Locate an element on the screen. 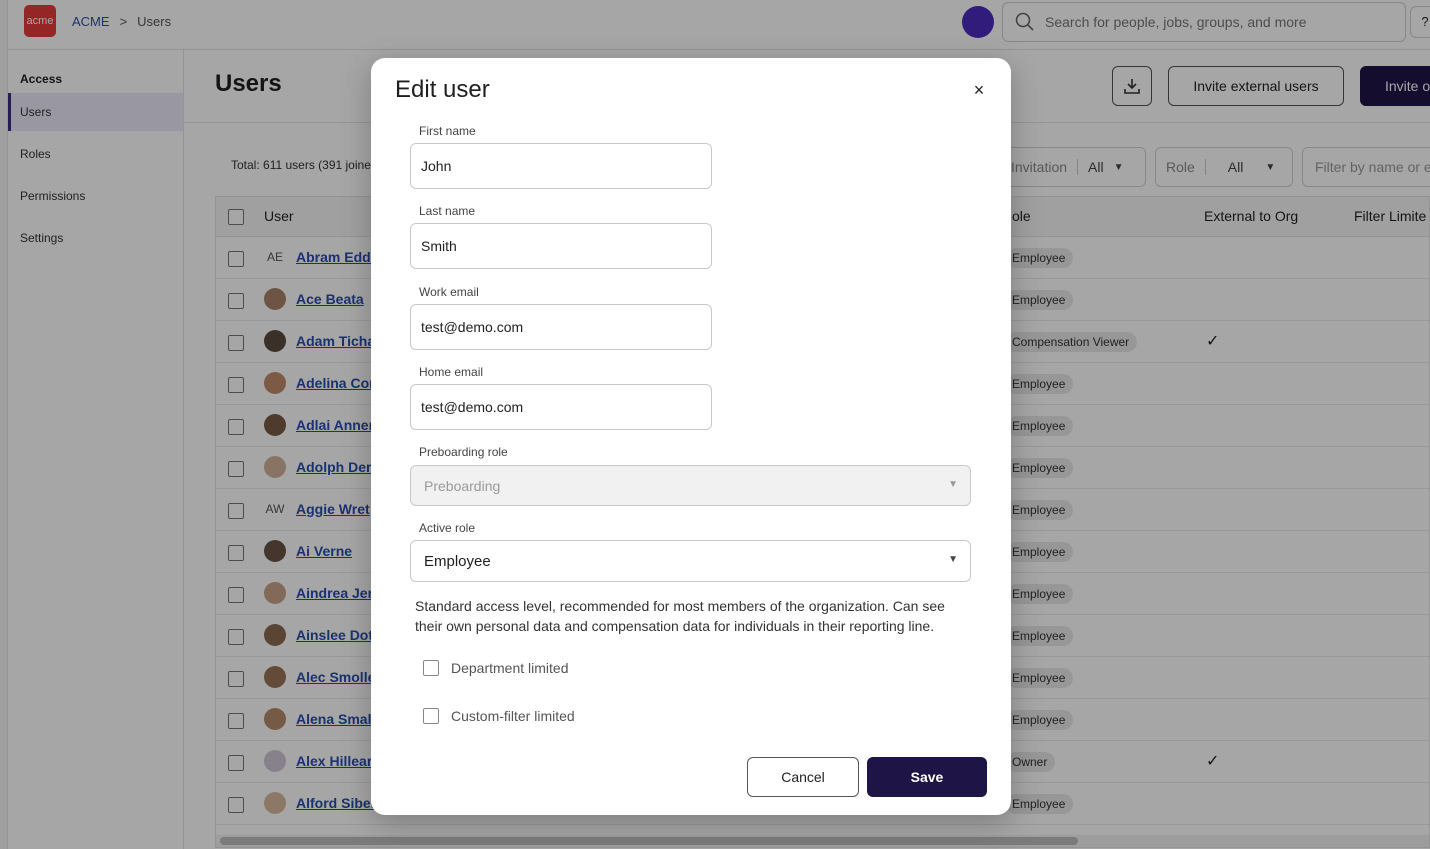  close-icon: × is located at coordinates (979, 90).